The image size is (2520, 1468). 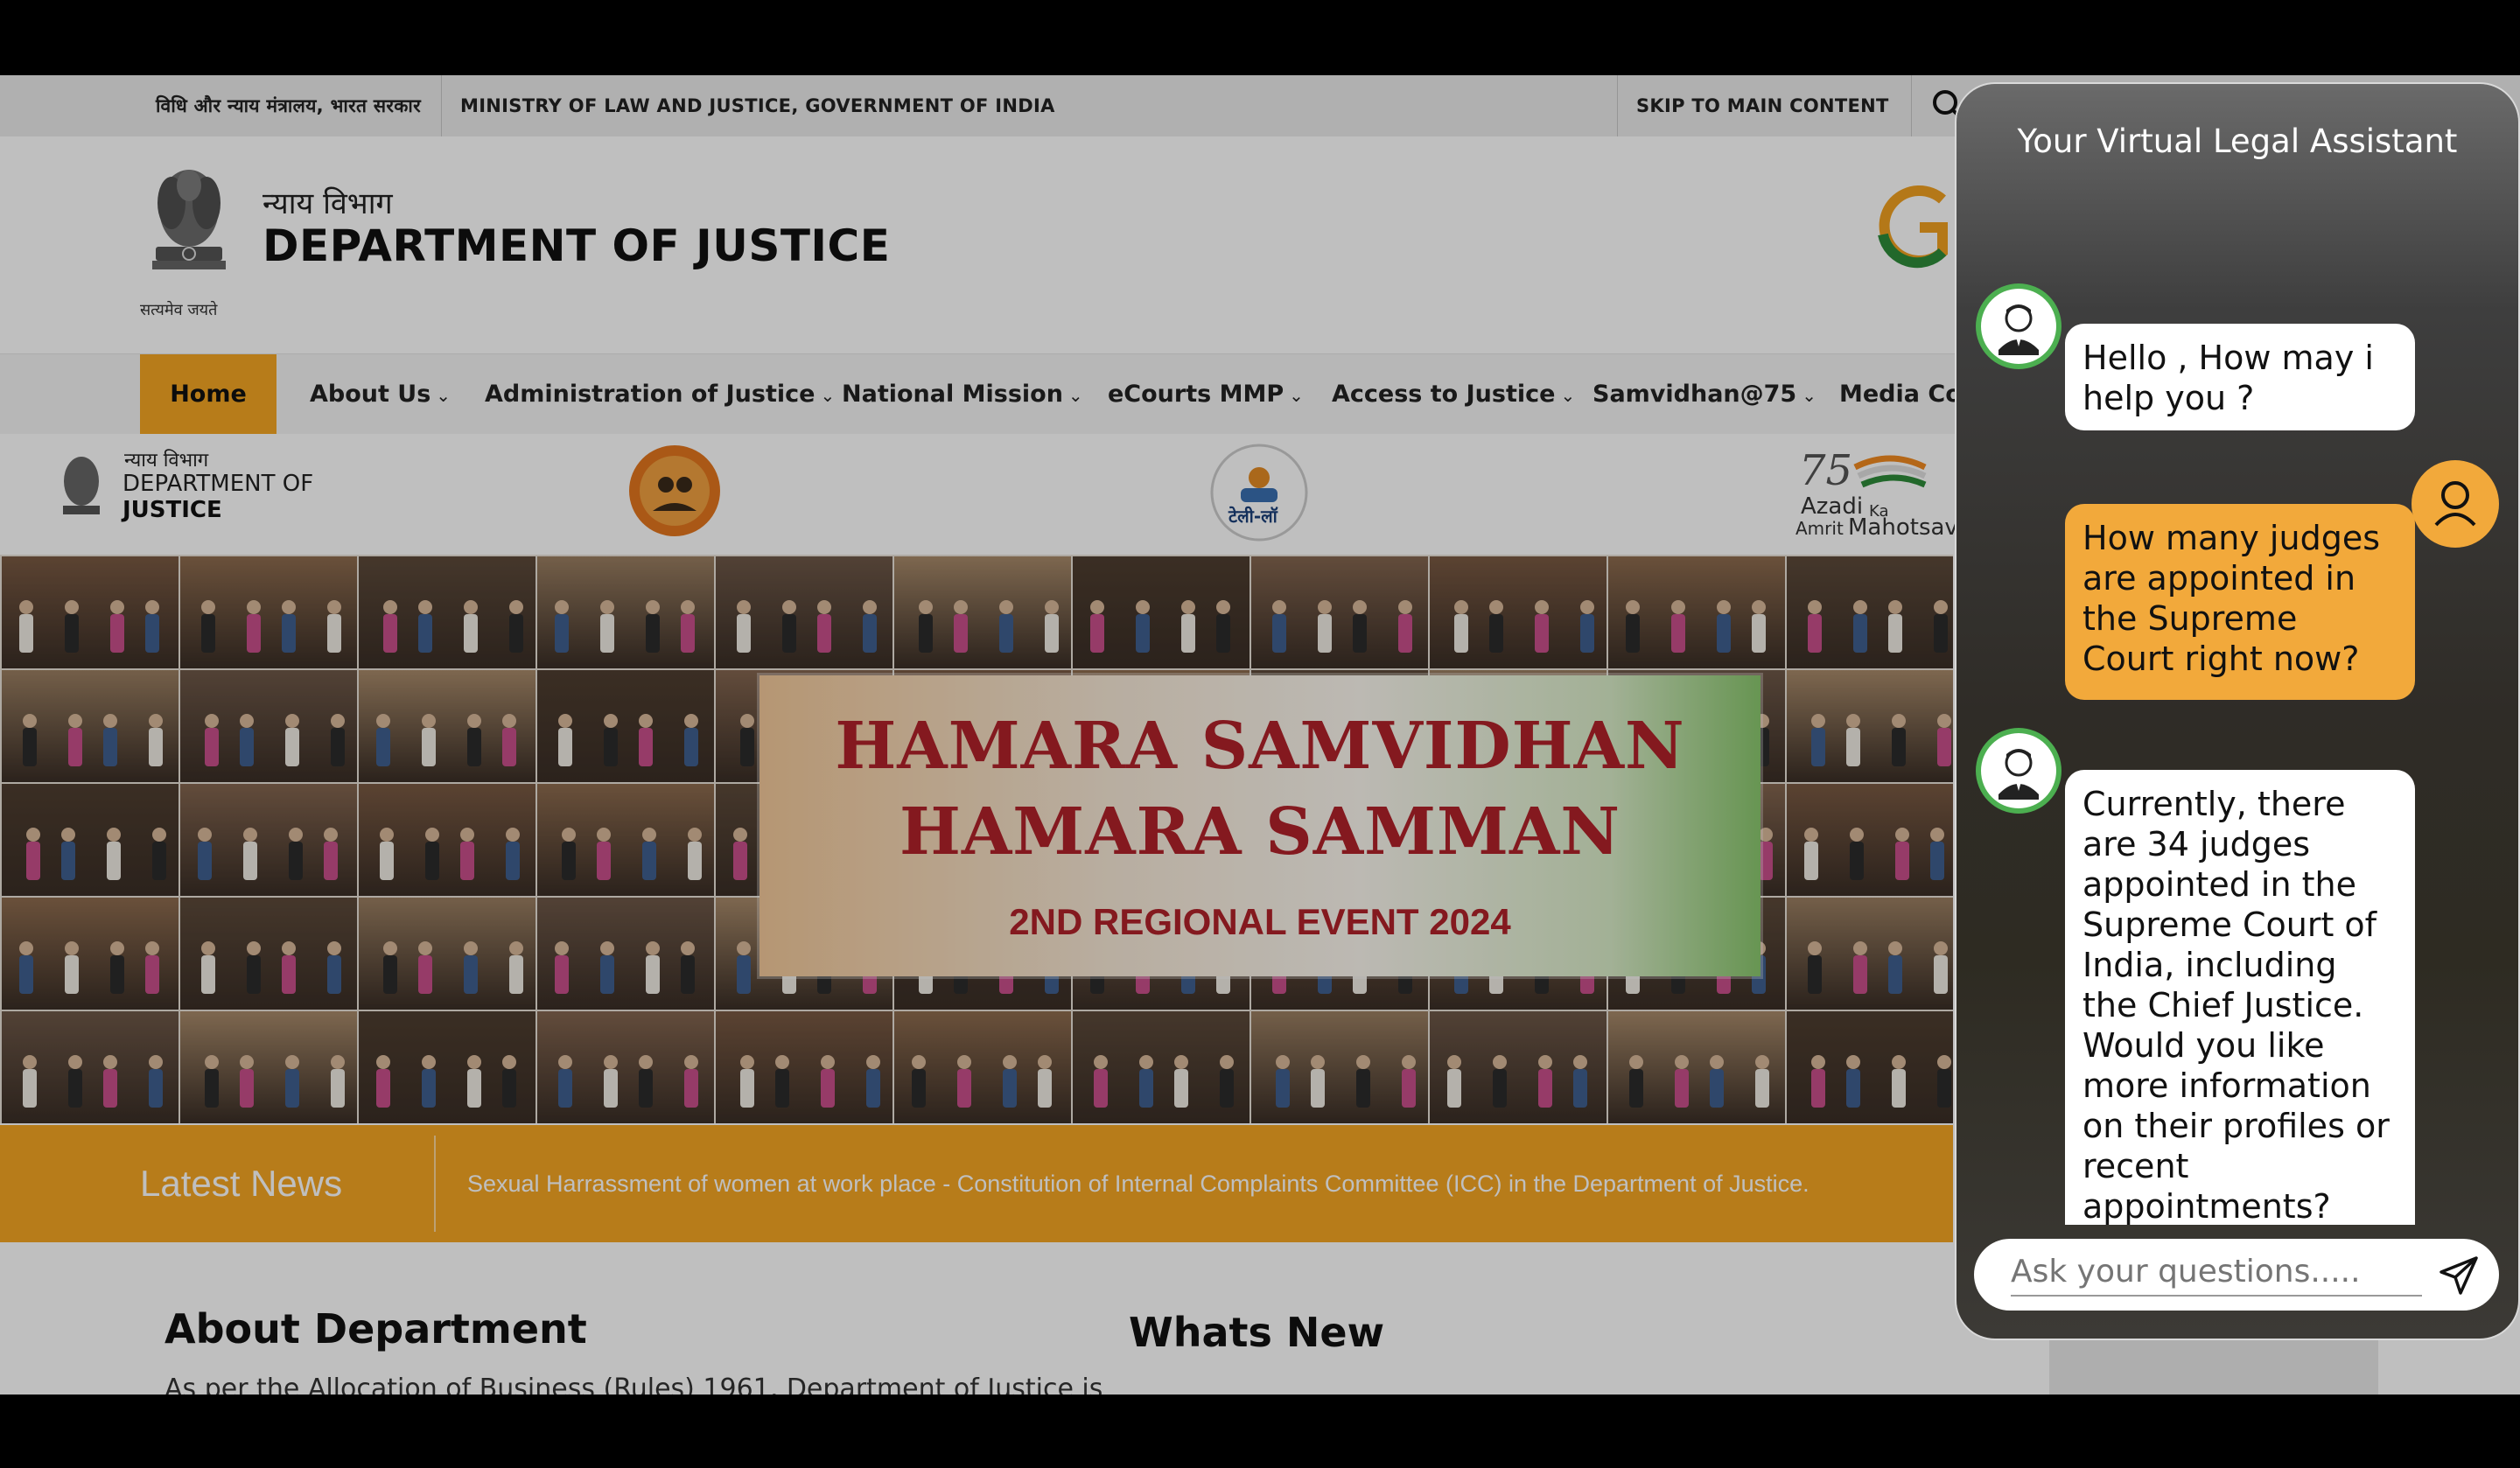 I want to click on g20-logo-icon, so click(x=1912, y=225).